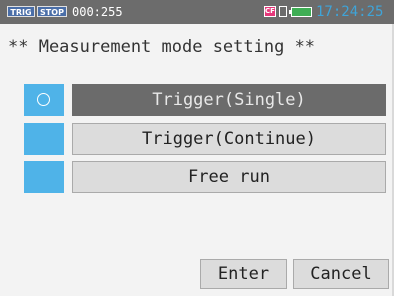 The image size is (398, 296). I want to click on clock: 17:24:25, so click(350, 12).